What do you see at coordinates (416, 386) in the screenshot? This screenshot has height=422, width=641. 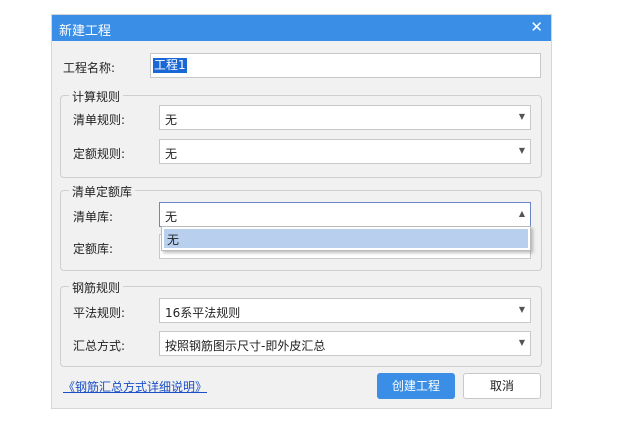 I see `create-project-button: 创建工程` at bounding box center [416, 386].